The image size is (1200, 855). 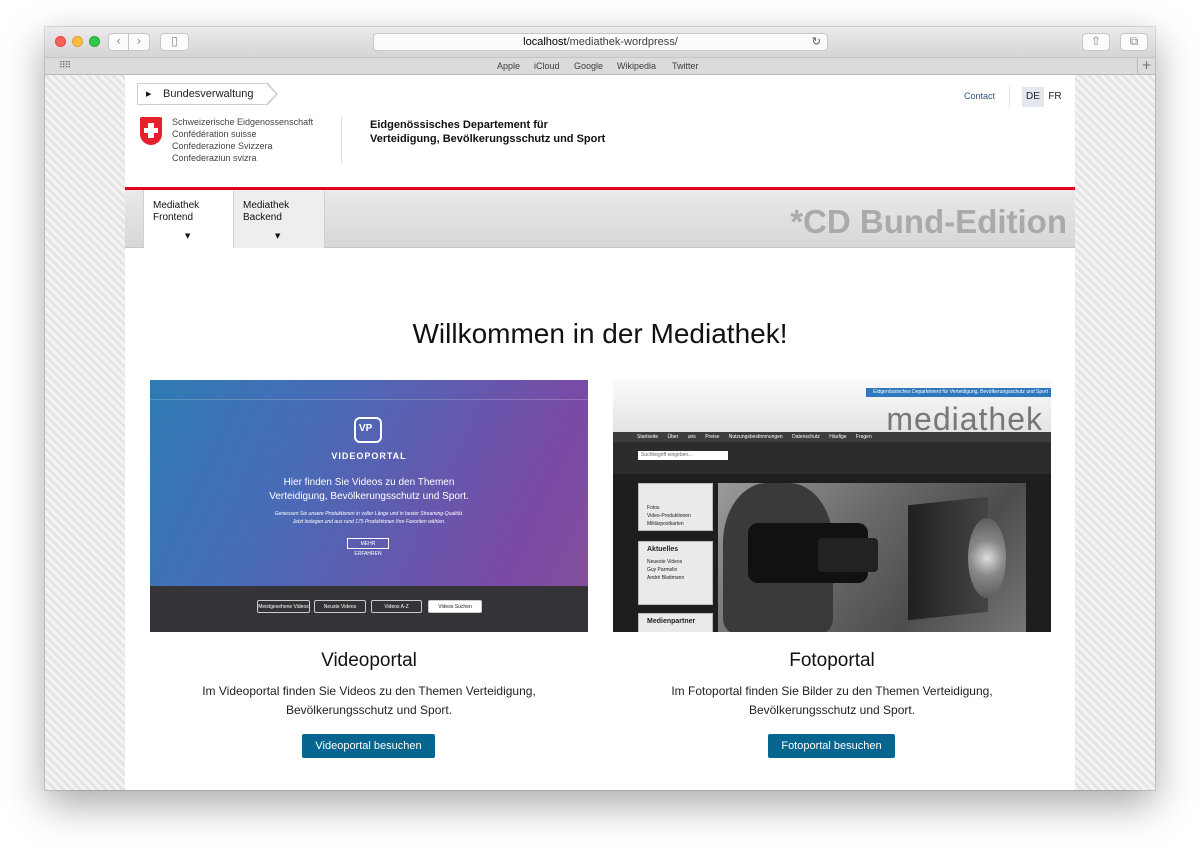 I want to click on videoportal-description-line-2: Bevölkerungsschutz und Sport., so click(x=369, y=710).